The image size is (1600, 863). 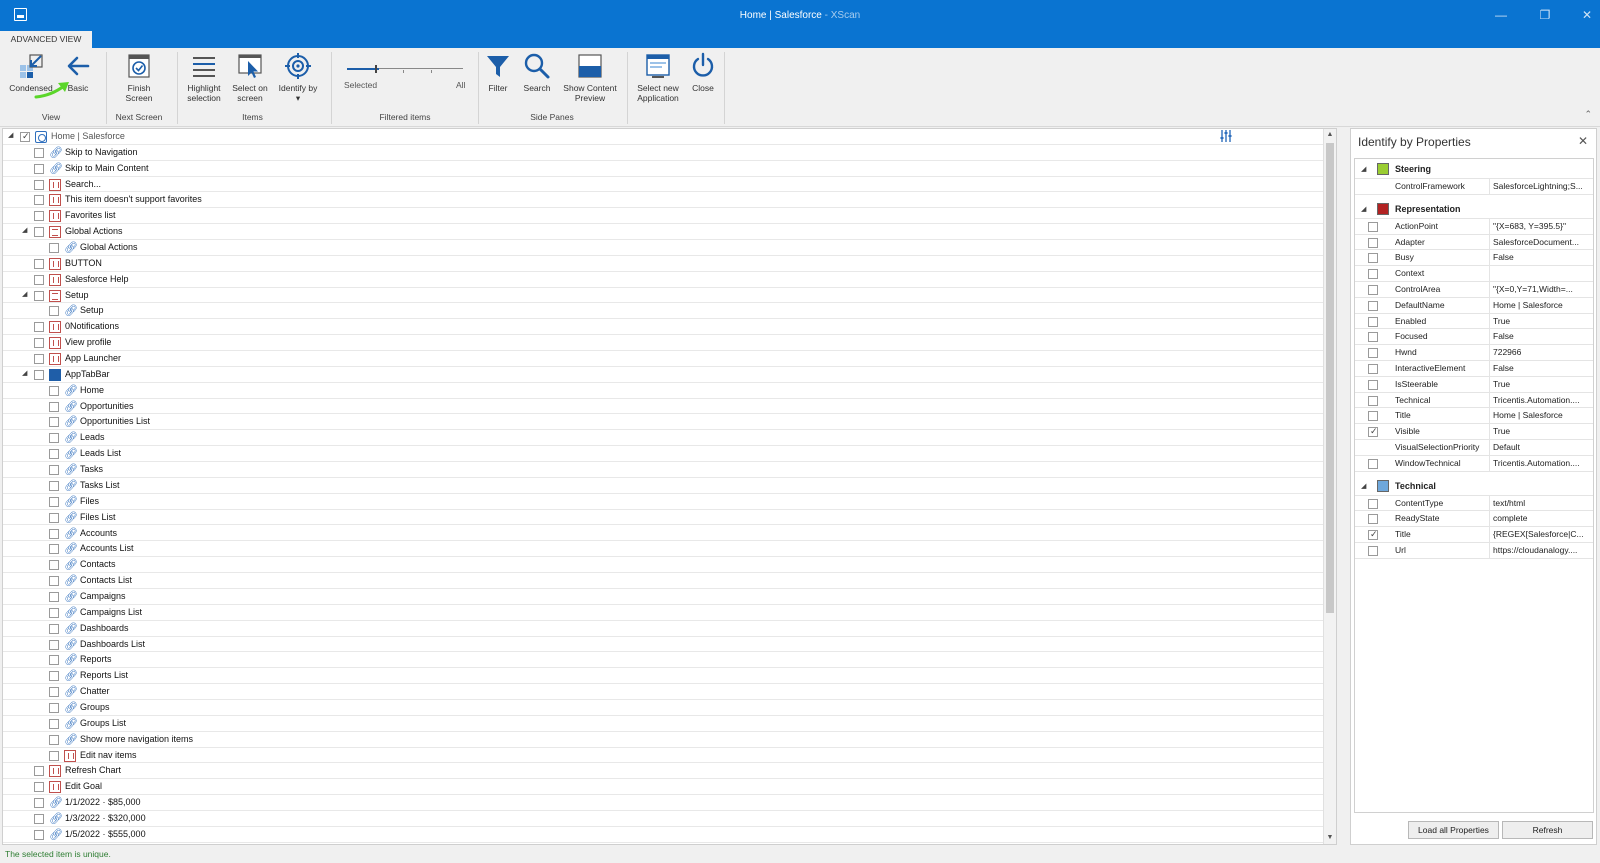 What do you see at coordinates (1474, 226) in the screenshot?
I see `property-row: ActionPoint "{X=683, Y=395.5}"` at bounding box center [1474, 226].